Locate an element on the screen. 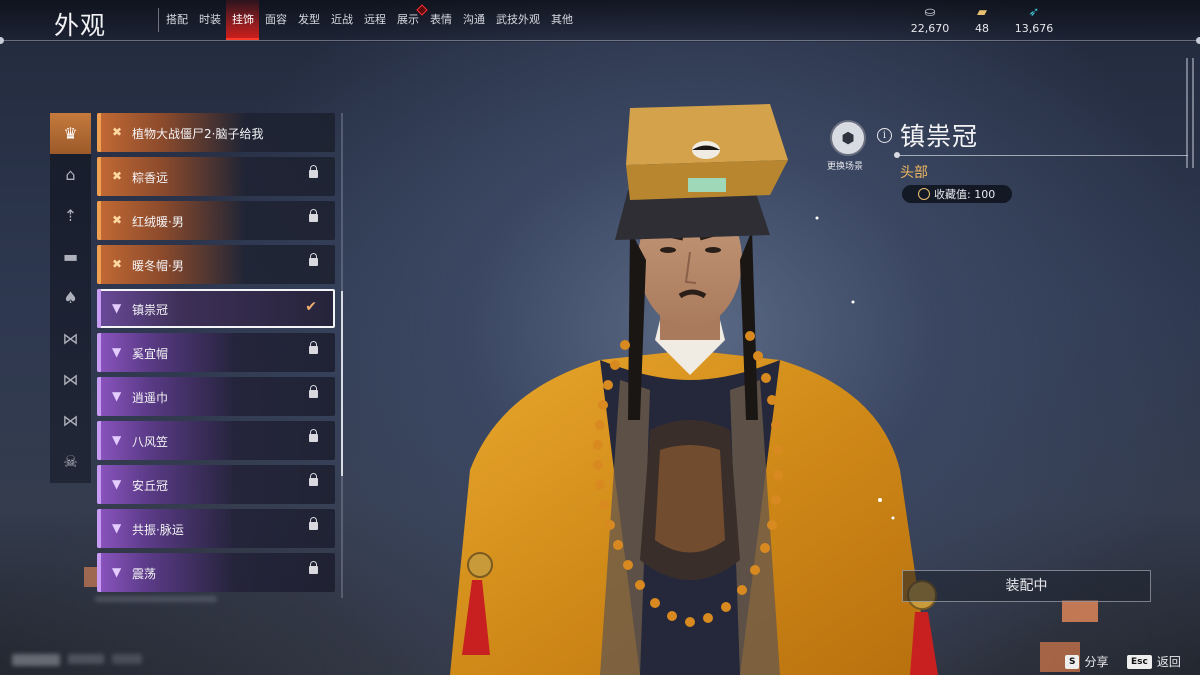 This screenshot has height=675, width=1200. item-list-scrollbar is located at coordinates (342, 355).